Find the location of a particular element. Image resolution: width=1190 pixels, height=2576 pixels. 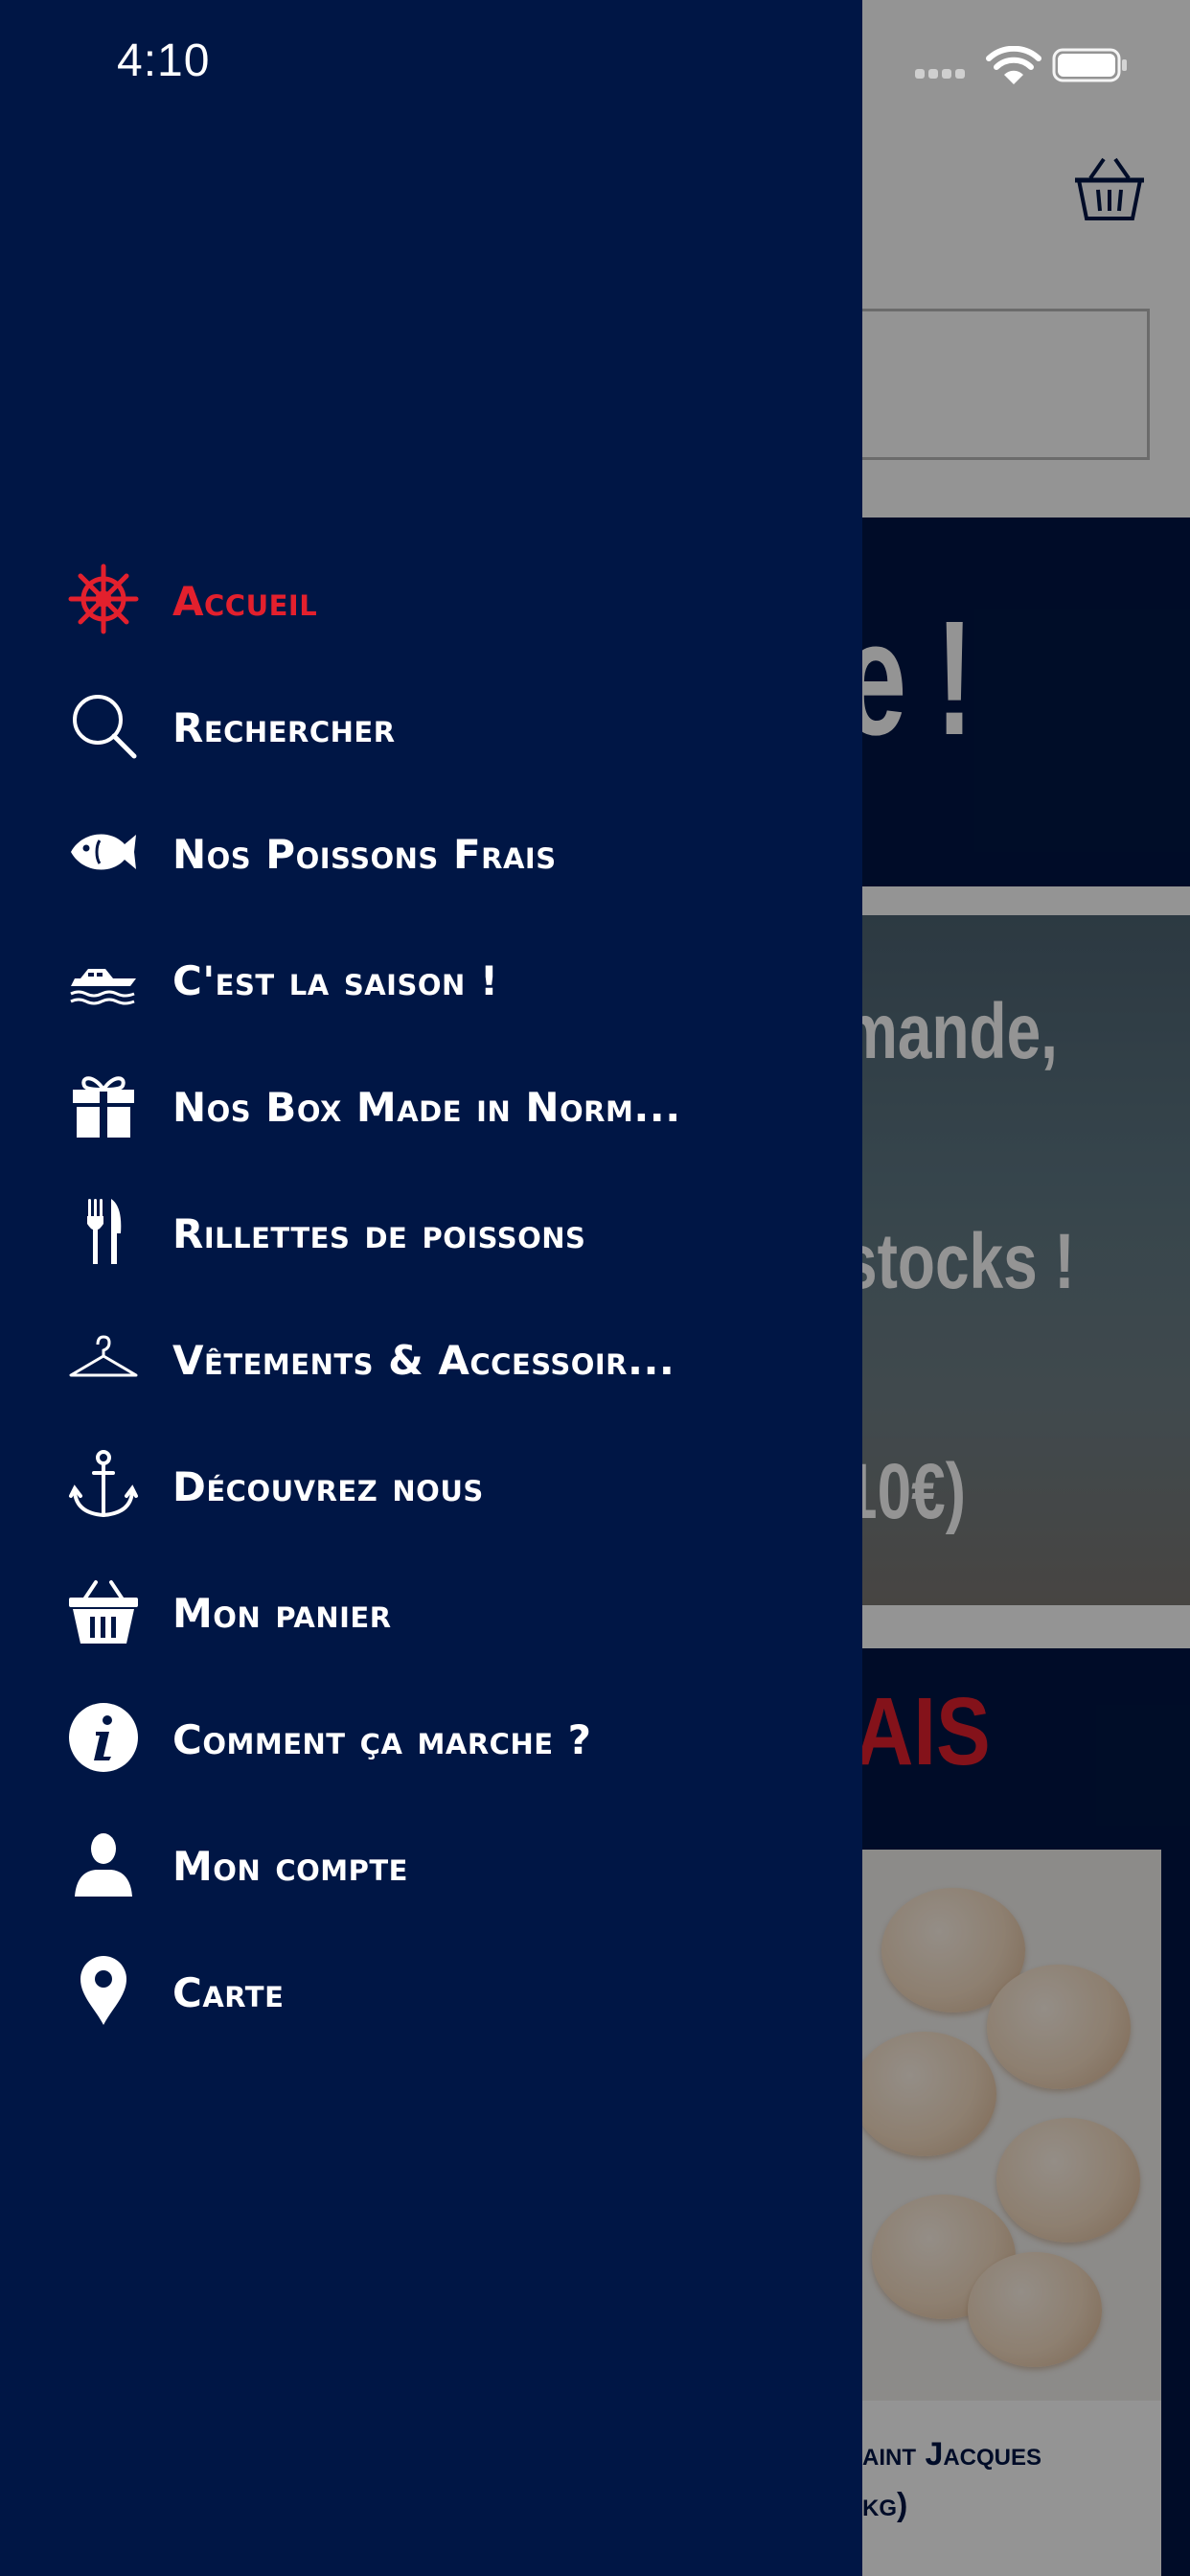

menu-item-carte: Carte is located at coordinates (431, 1990).